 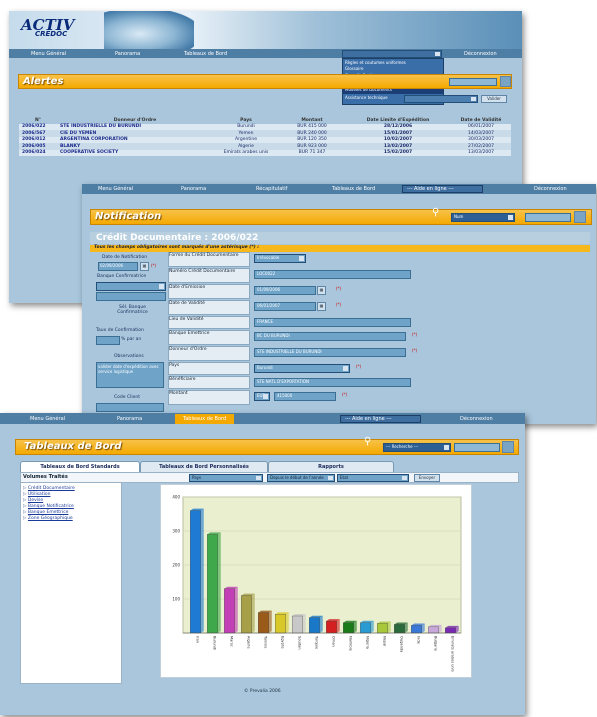 I want to click on report-link: ▷ Utilisation, so click(x=36, y=494).